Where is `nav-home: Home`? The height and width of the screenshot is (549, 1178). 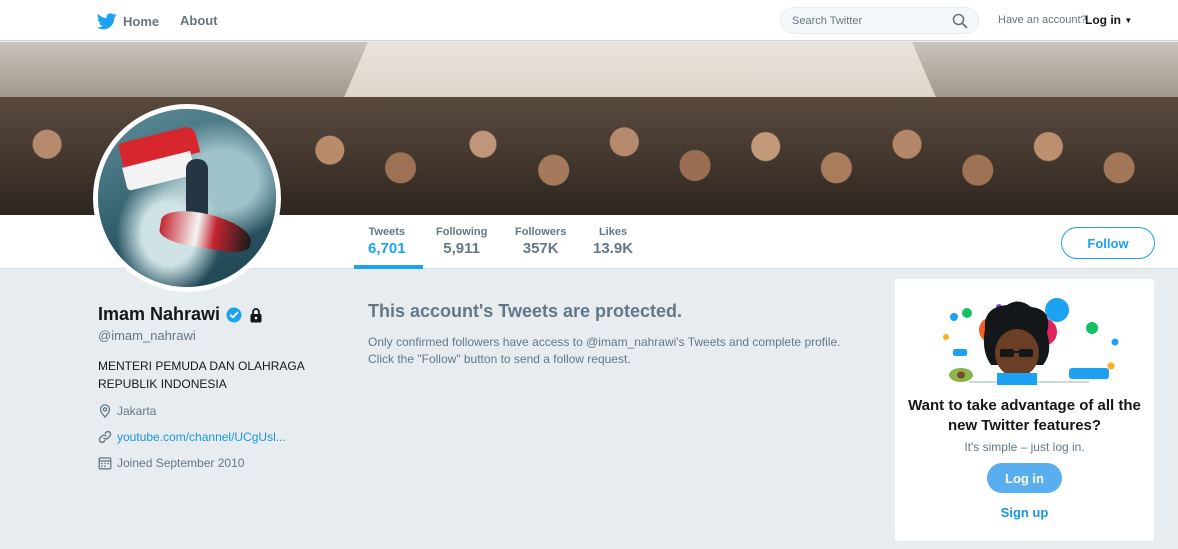 nav-home: Home is located at coordinates (128, 21).